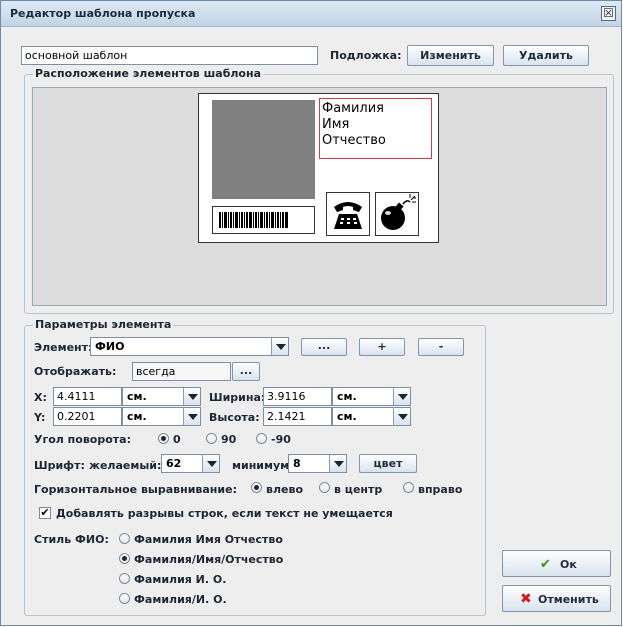 The image size is (623, 627). I want to click on fio-style-slash-label: Фамилия/Имя/Отчество, so click(208, 559).